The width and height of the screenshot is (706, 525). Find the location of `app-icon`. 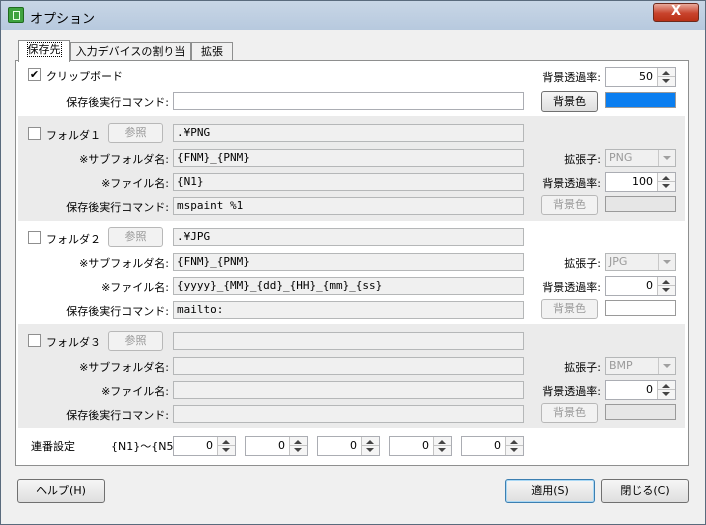

app-icon is located at coordinates (16, 15).